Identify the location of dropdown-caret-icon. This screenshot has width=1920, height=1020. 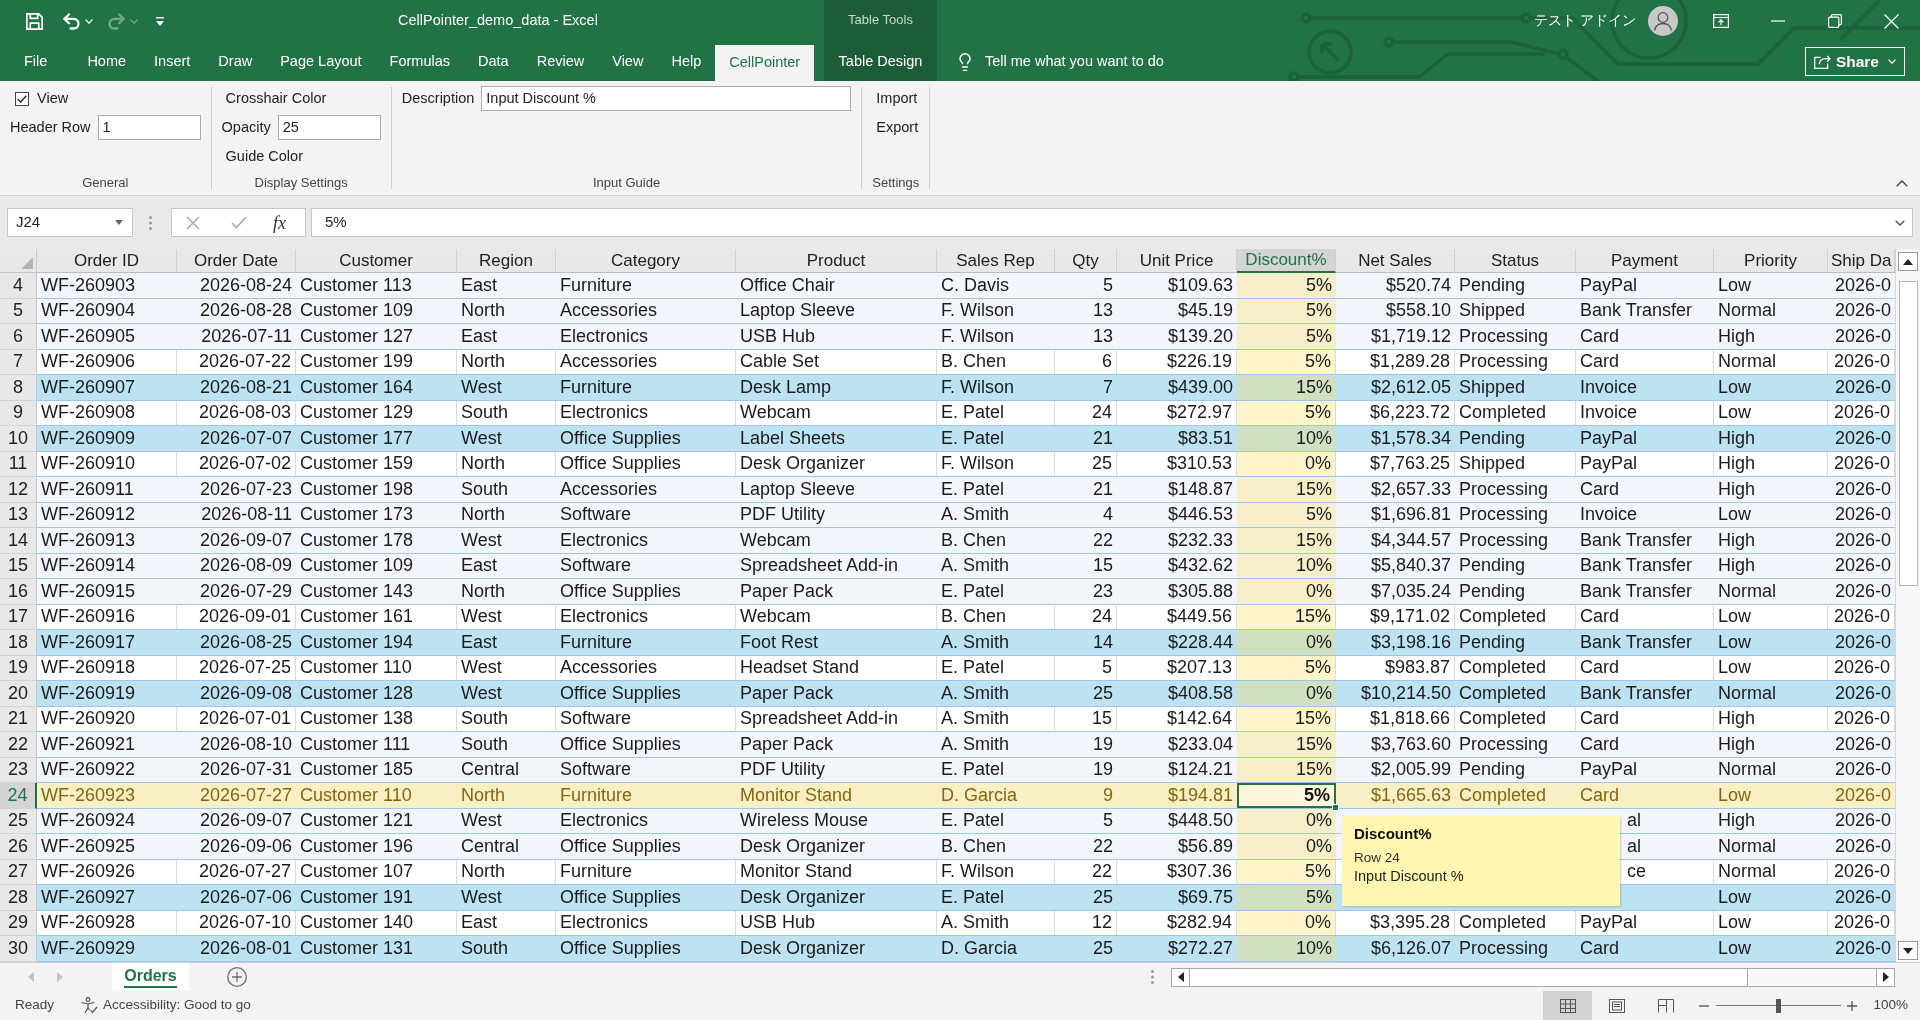
(119, 222).